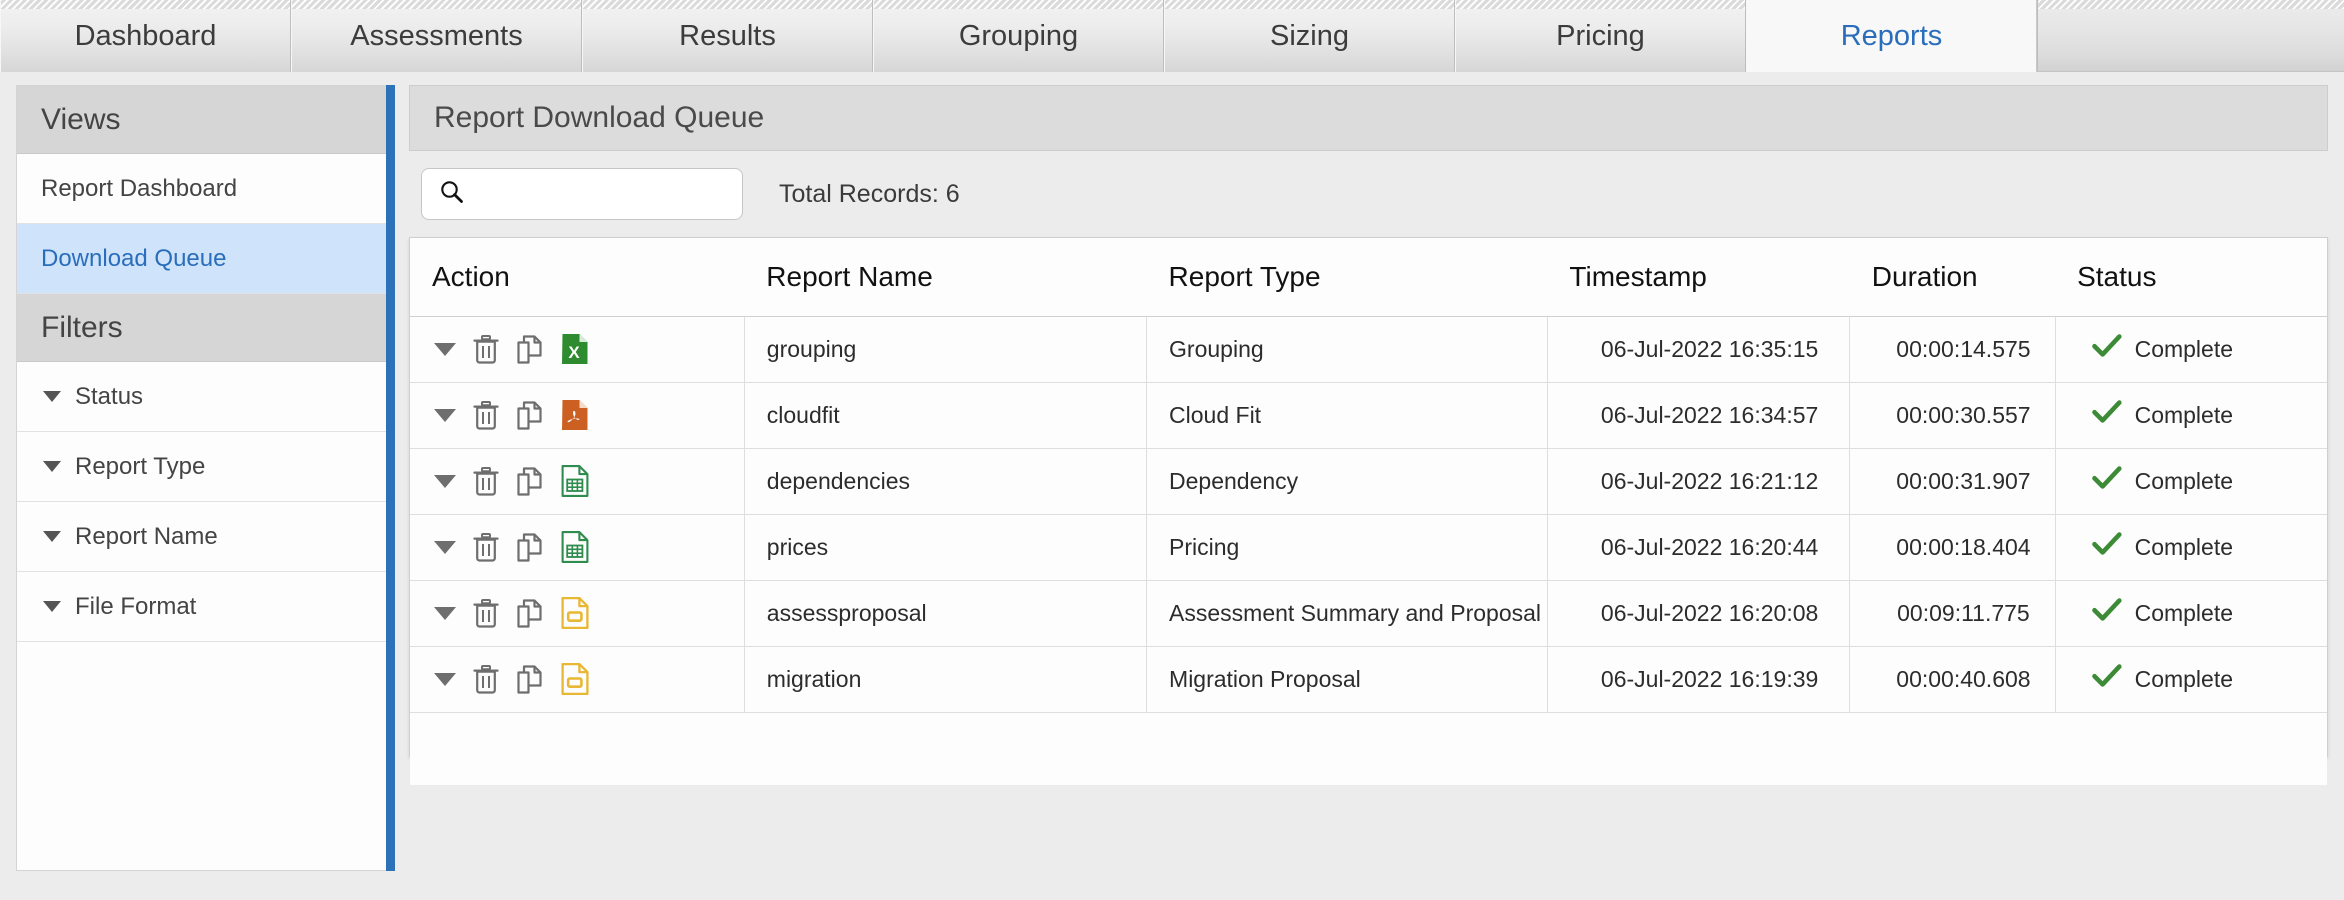 This screenshot has height=900, width=2344. Describe the element at coordinates (1952, 679) in the screenshot. I see `cell-duration: 00:00:40.608` at that location.